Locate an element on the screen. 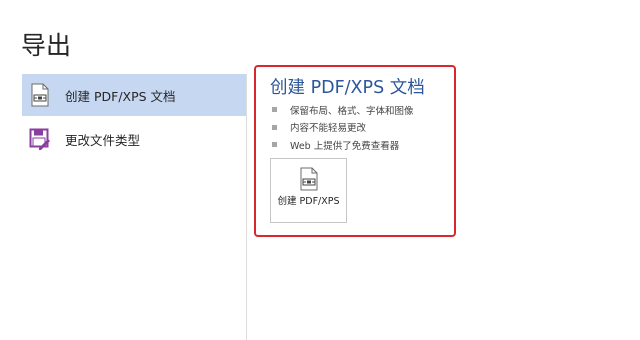  create-pdf-xps-button: 创建 PDF/XPS is located at coordinates (308, 190).